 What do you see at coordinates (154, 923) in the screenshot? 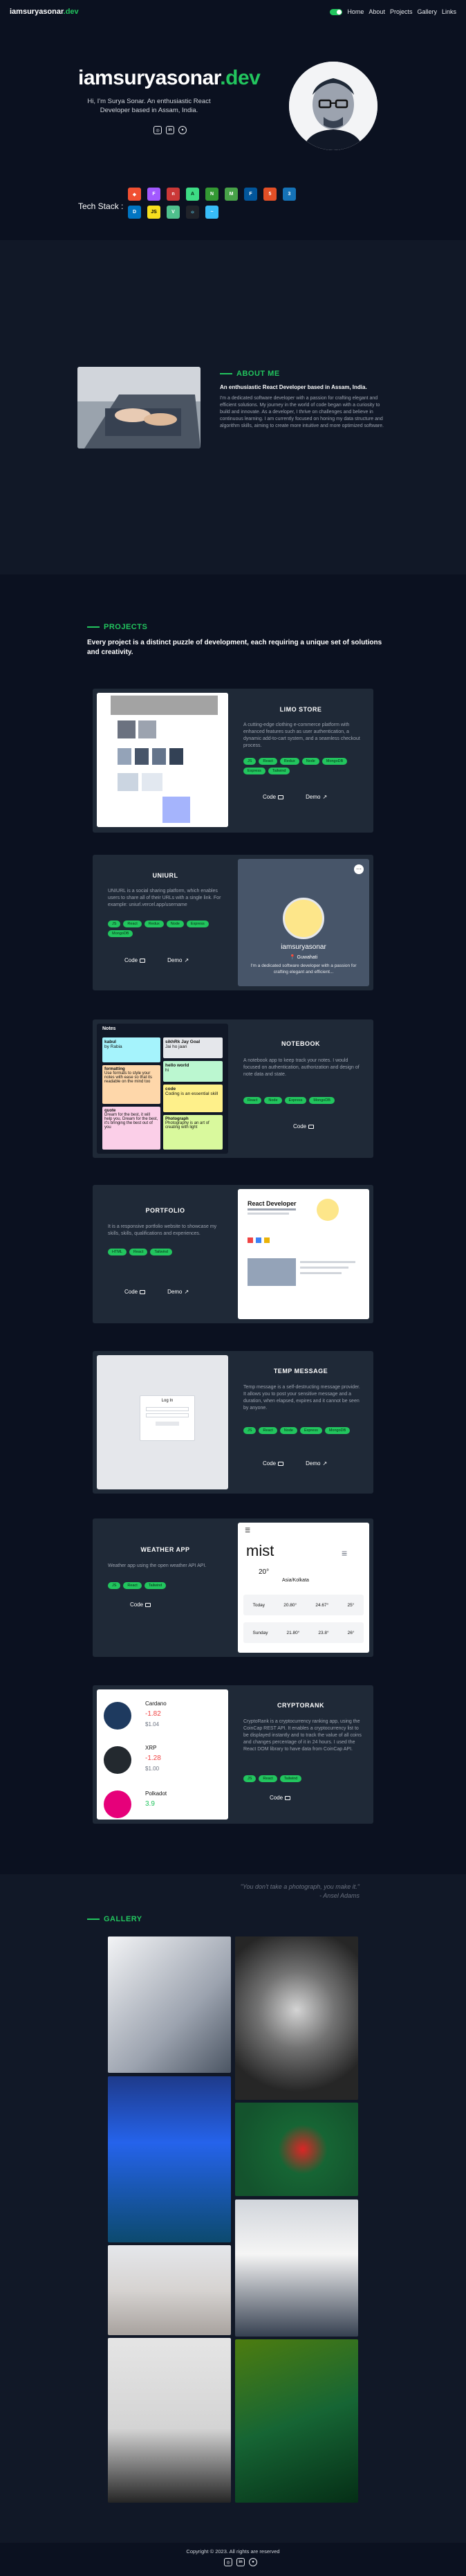
I see `tag: Redux` at bounding box center [154, 923].